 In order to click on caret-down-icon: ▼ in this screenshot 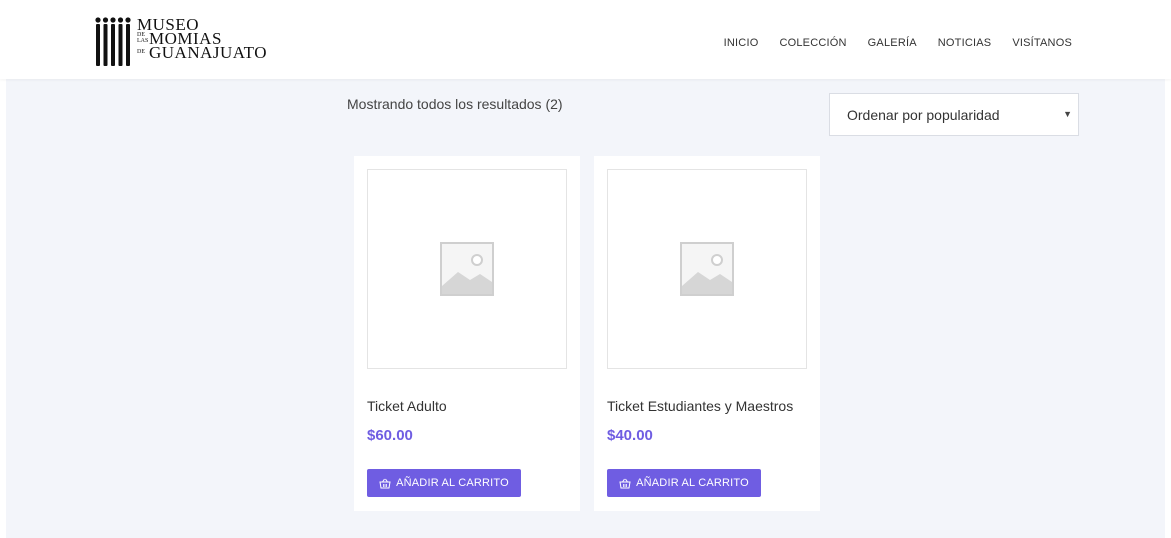, I will do `click(1067, 114)`.